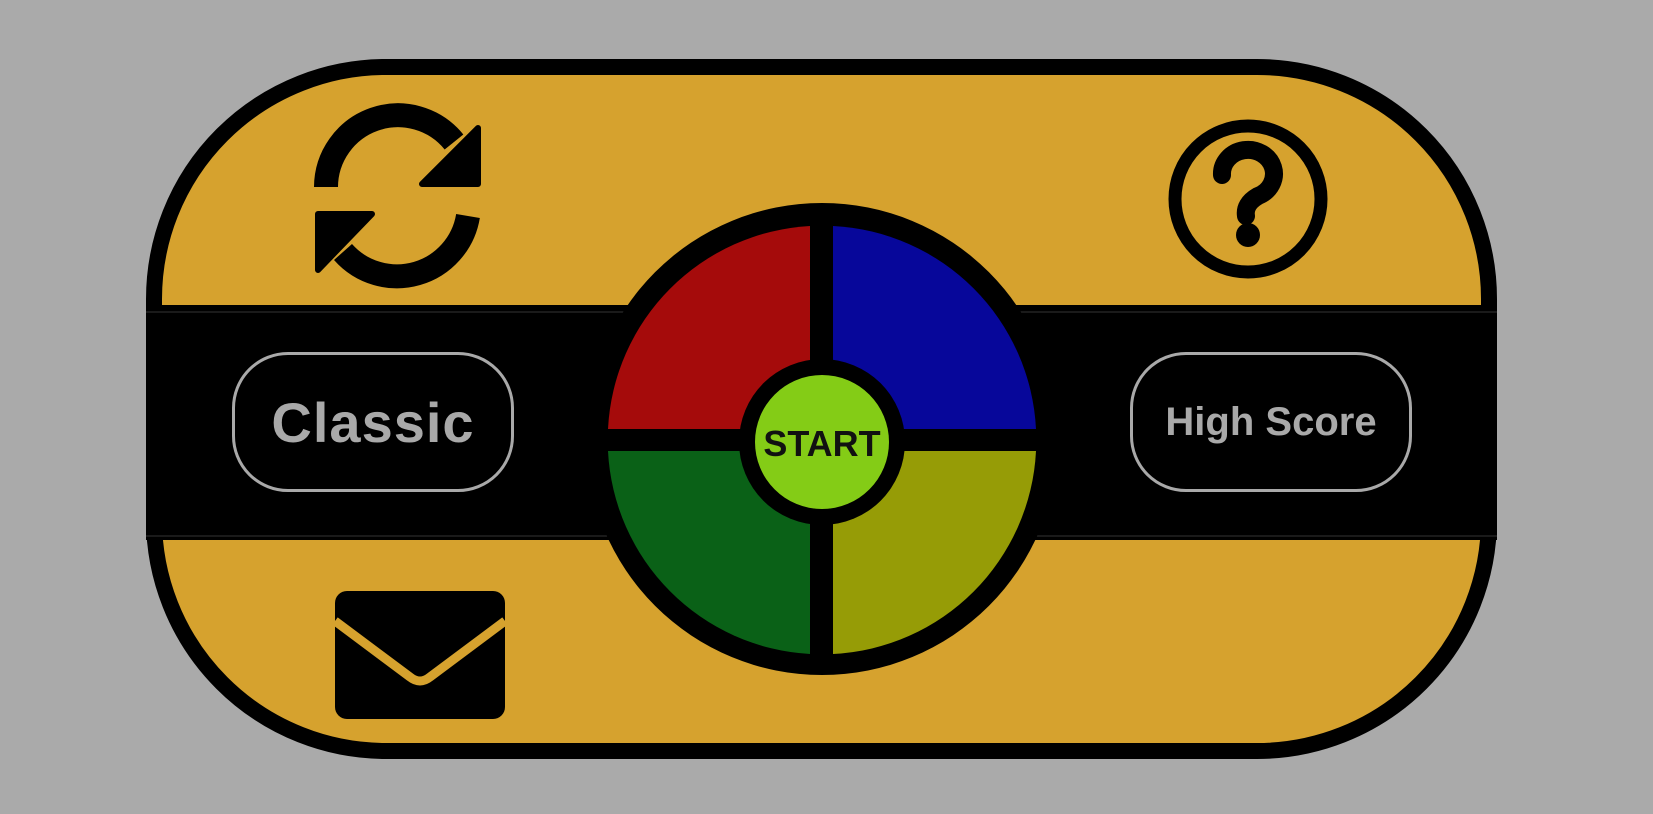  I want to click on mode-label: Classic, so click(373, 422).